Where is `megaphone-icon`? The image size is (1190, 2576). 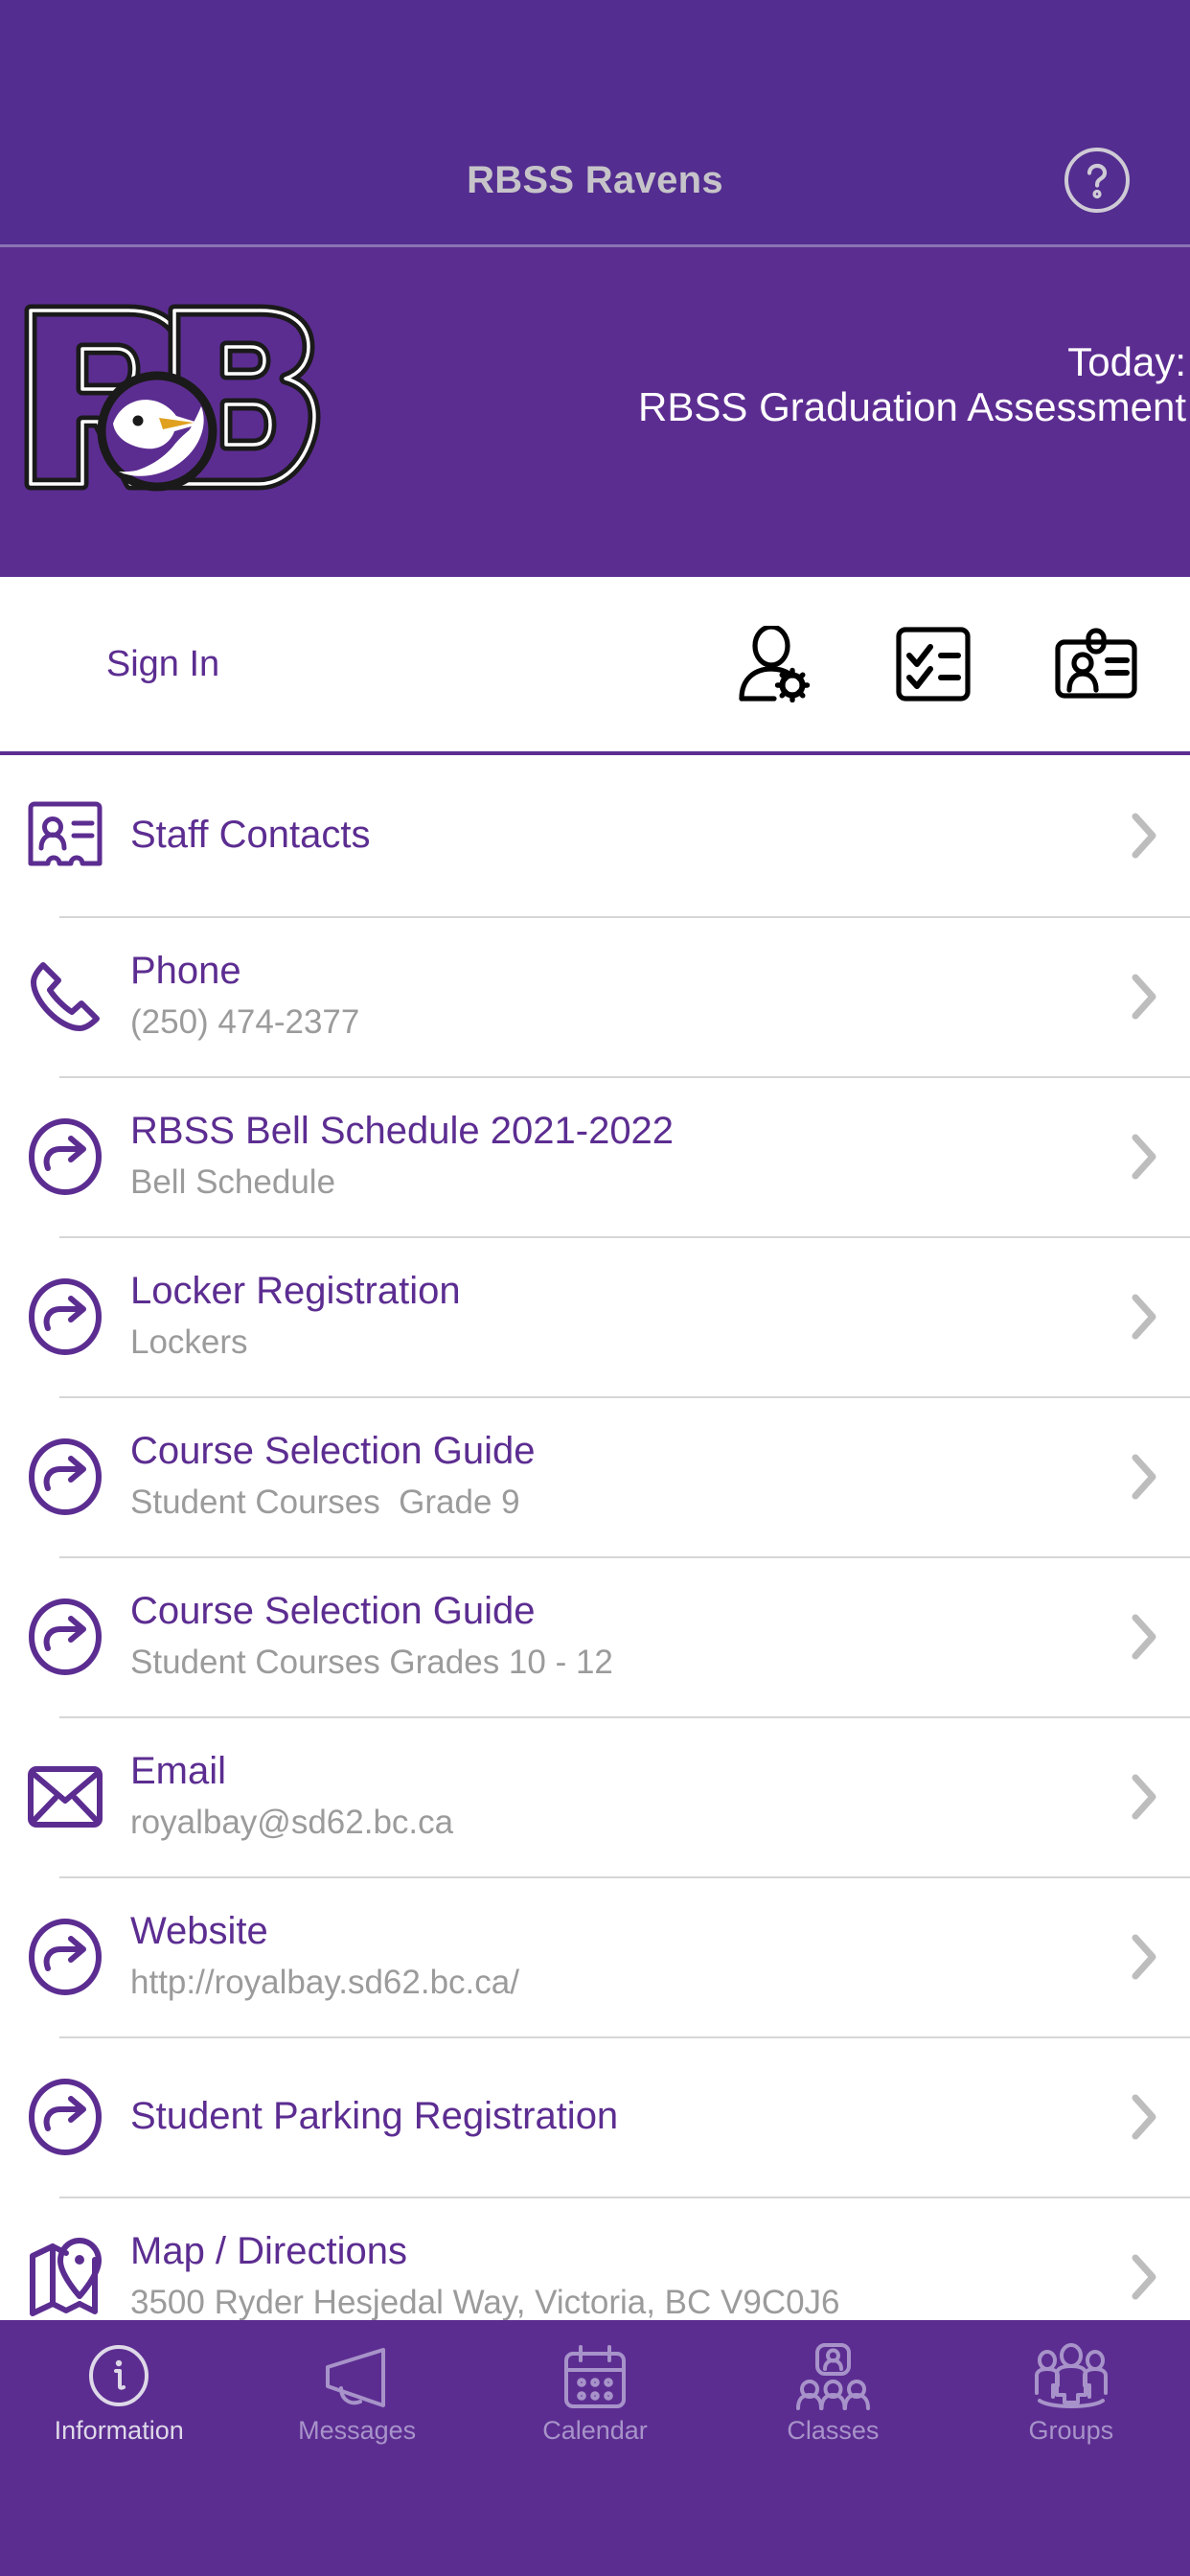 megaphone-icon is located at coordinates (358, 2377).